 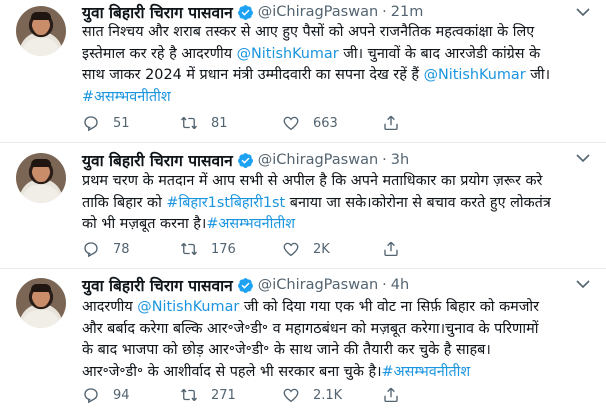 I want to click on tweet-actions: 51 81 663, so click(x=302, y=123).